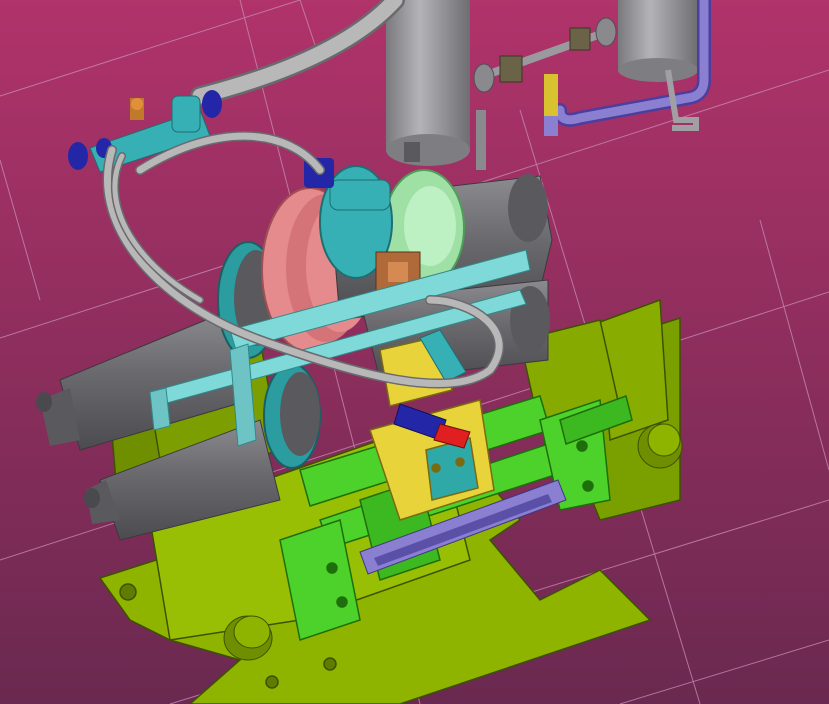  What do you see at coordinates (660, 446) in the screenshot?
I see `knob-right` at bounding box center [660, 446].